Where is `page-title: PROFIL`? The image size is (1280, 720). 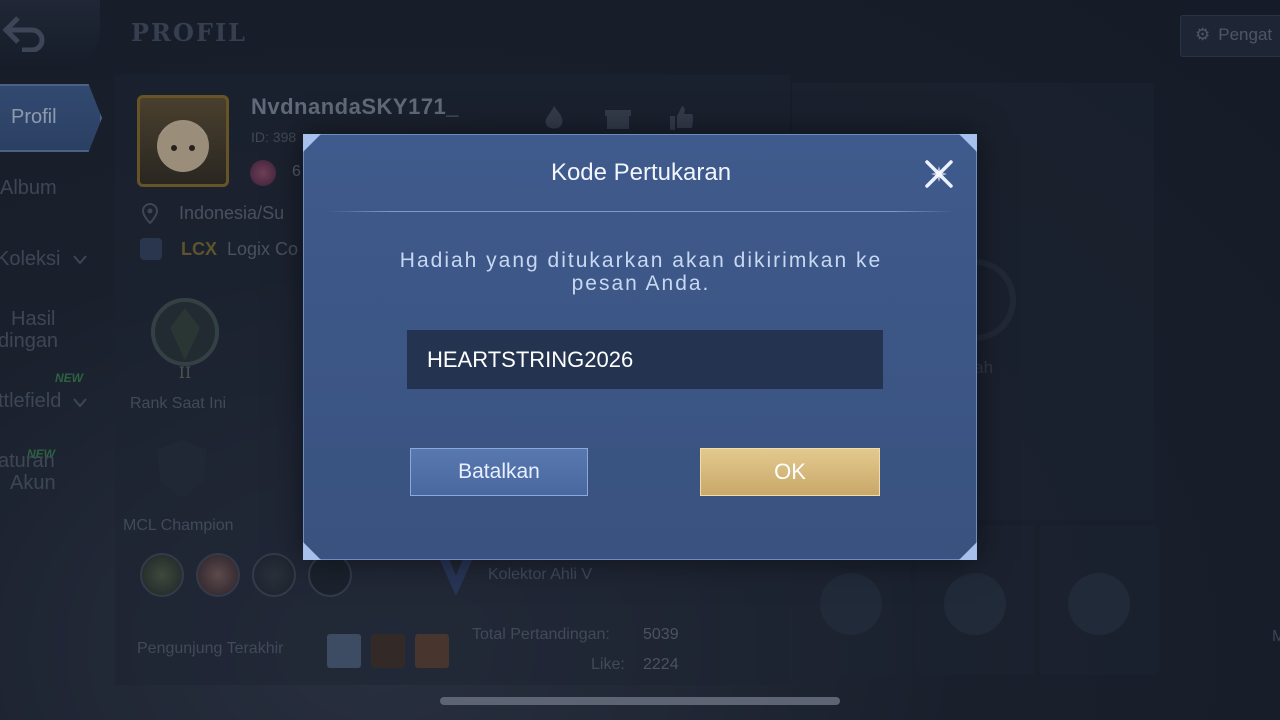 page-title: PROFIL is located at coordinates (189, 32).